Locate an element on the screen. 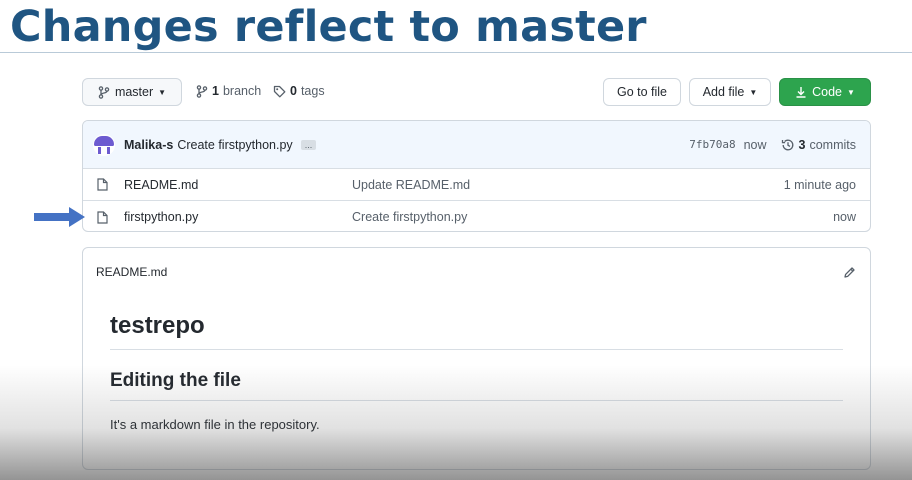 This screenshot has height=480, width=912. add-file-button: Add file ▼ is located at coordinates (730, 92).